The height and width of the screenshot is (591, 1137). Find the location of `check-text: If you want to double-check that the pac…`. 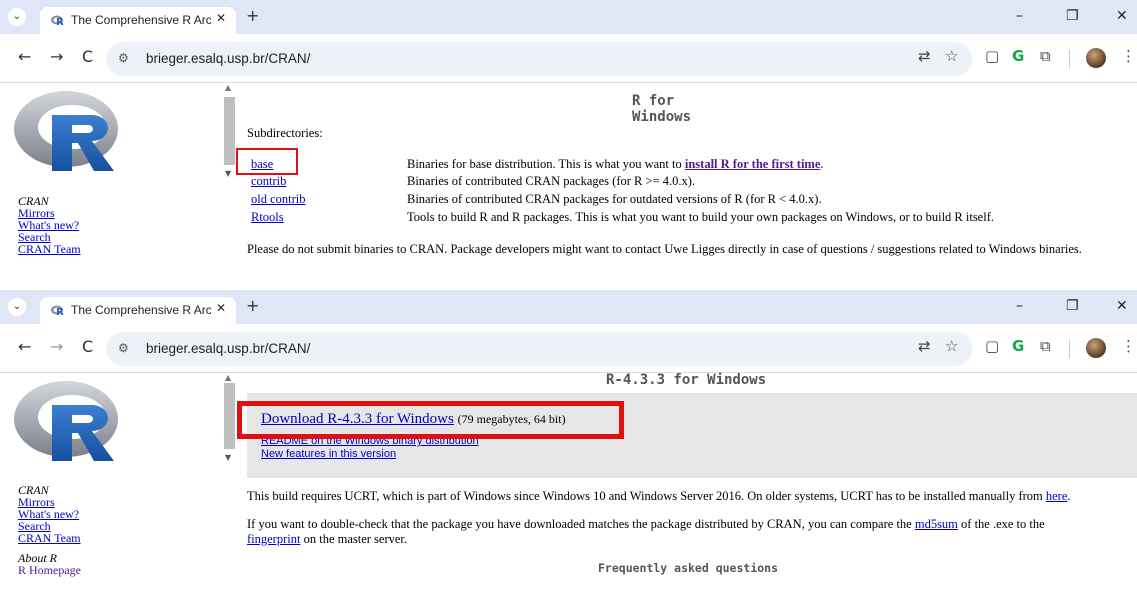

check-text: If you want to double-check that the pac… is located at coordinates (581, 524).